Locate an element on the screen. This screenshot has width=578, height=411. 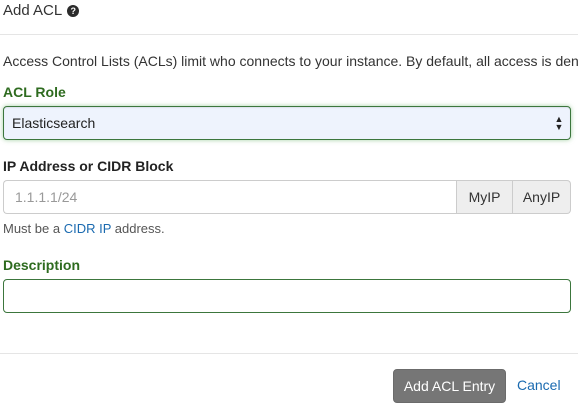
description-label: Description is located at coordinates (42, 265).